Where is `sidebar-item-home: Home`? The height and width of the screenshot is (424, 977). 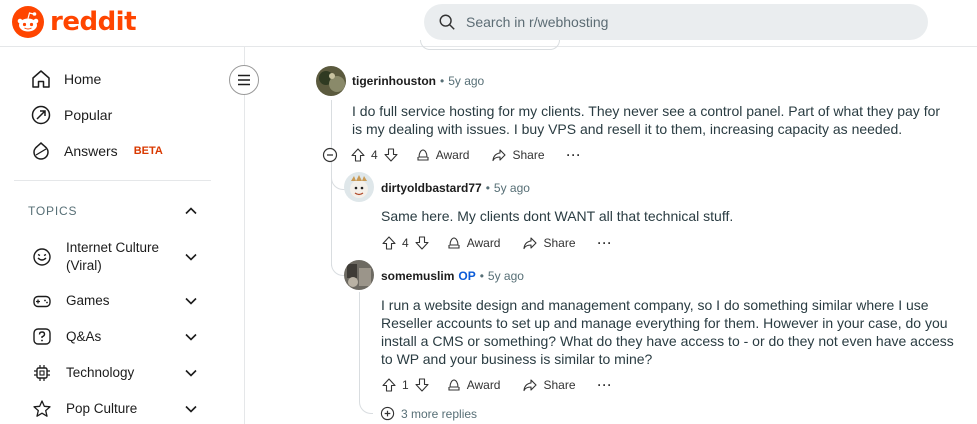 sidebar-item-home: Home is located at coordinates (65, 79).